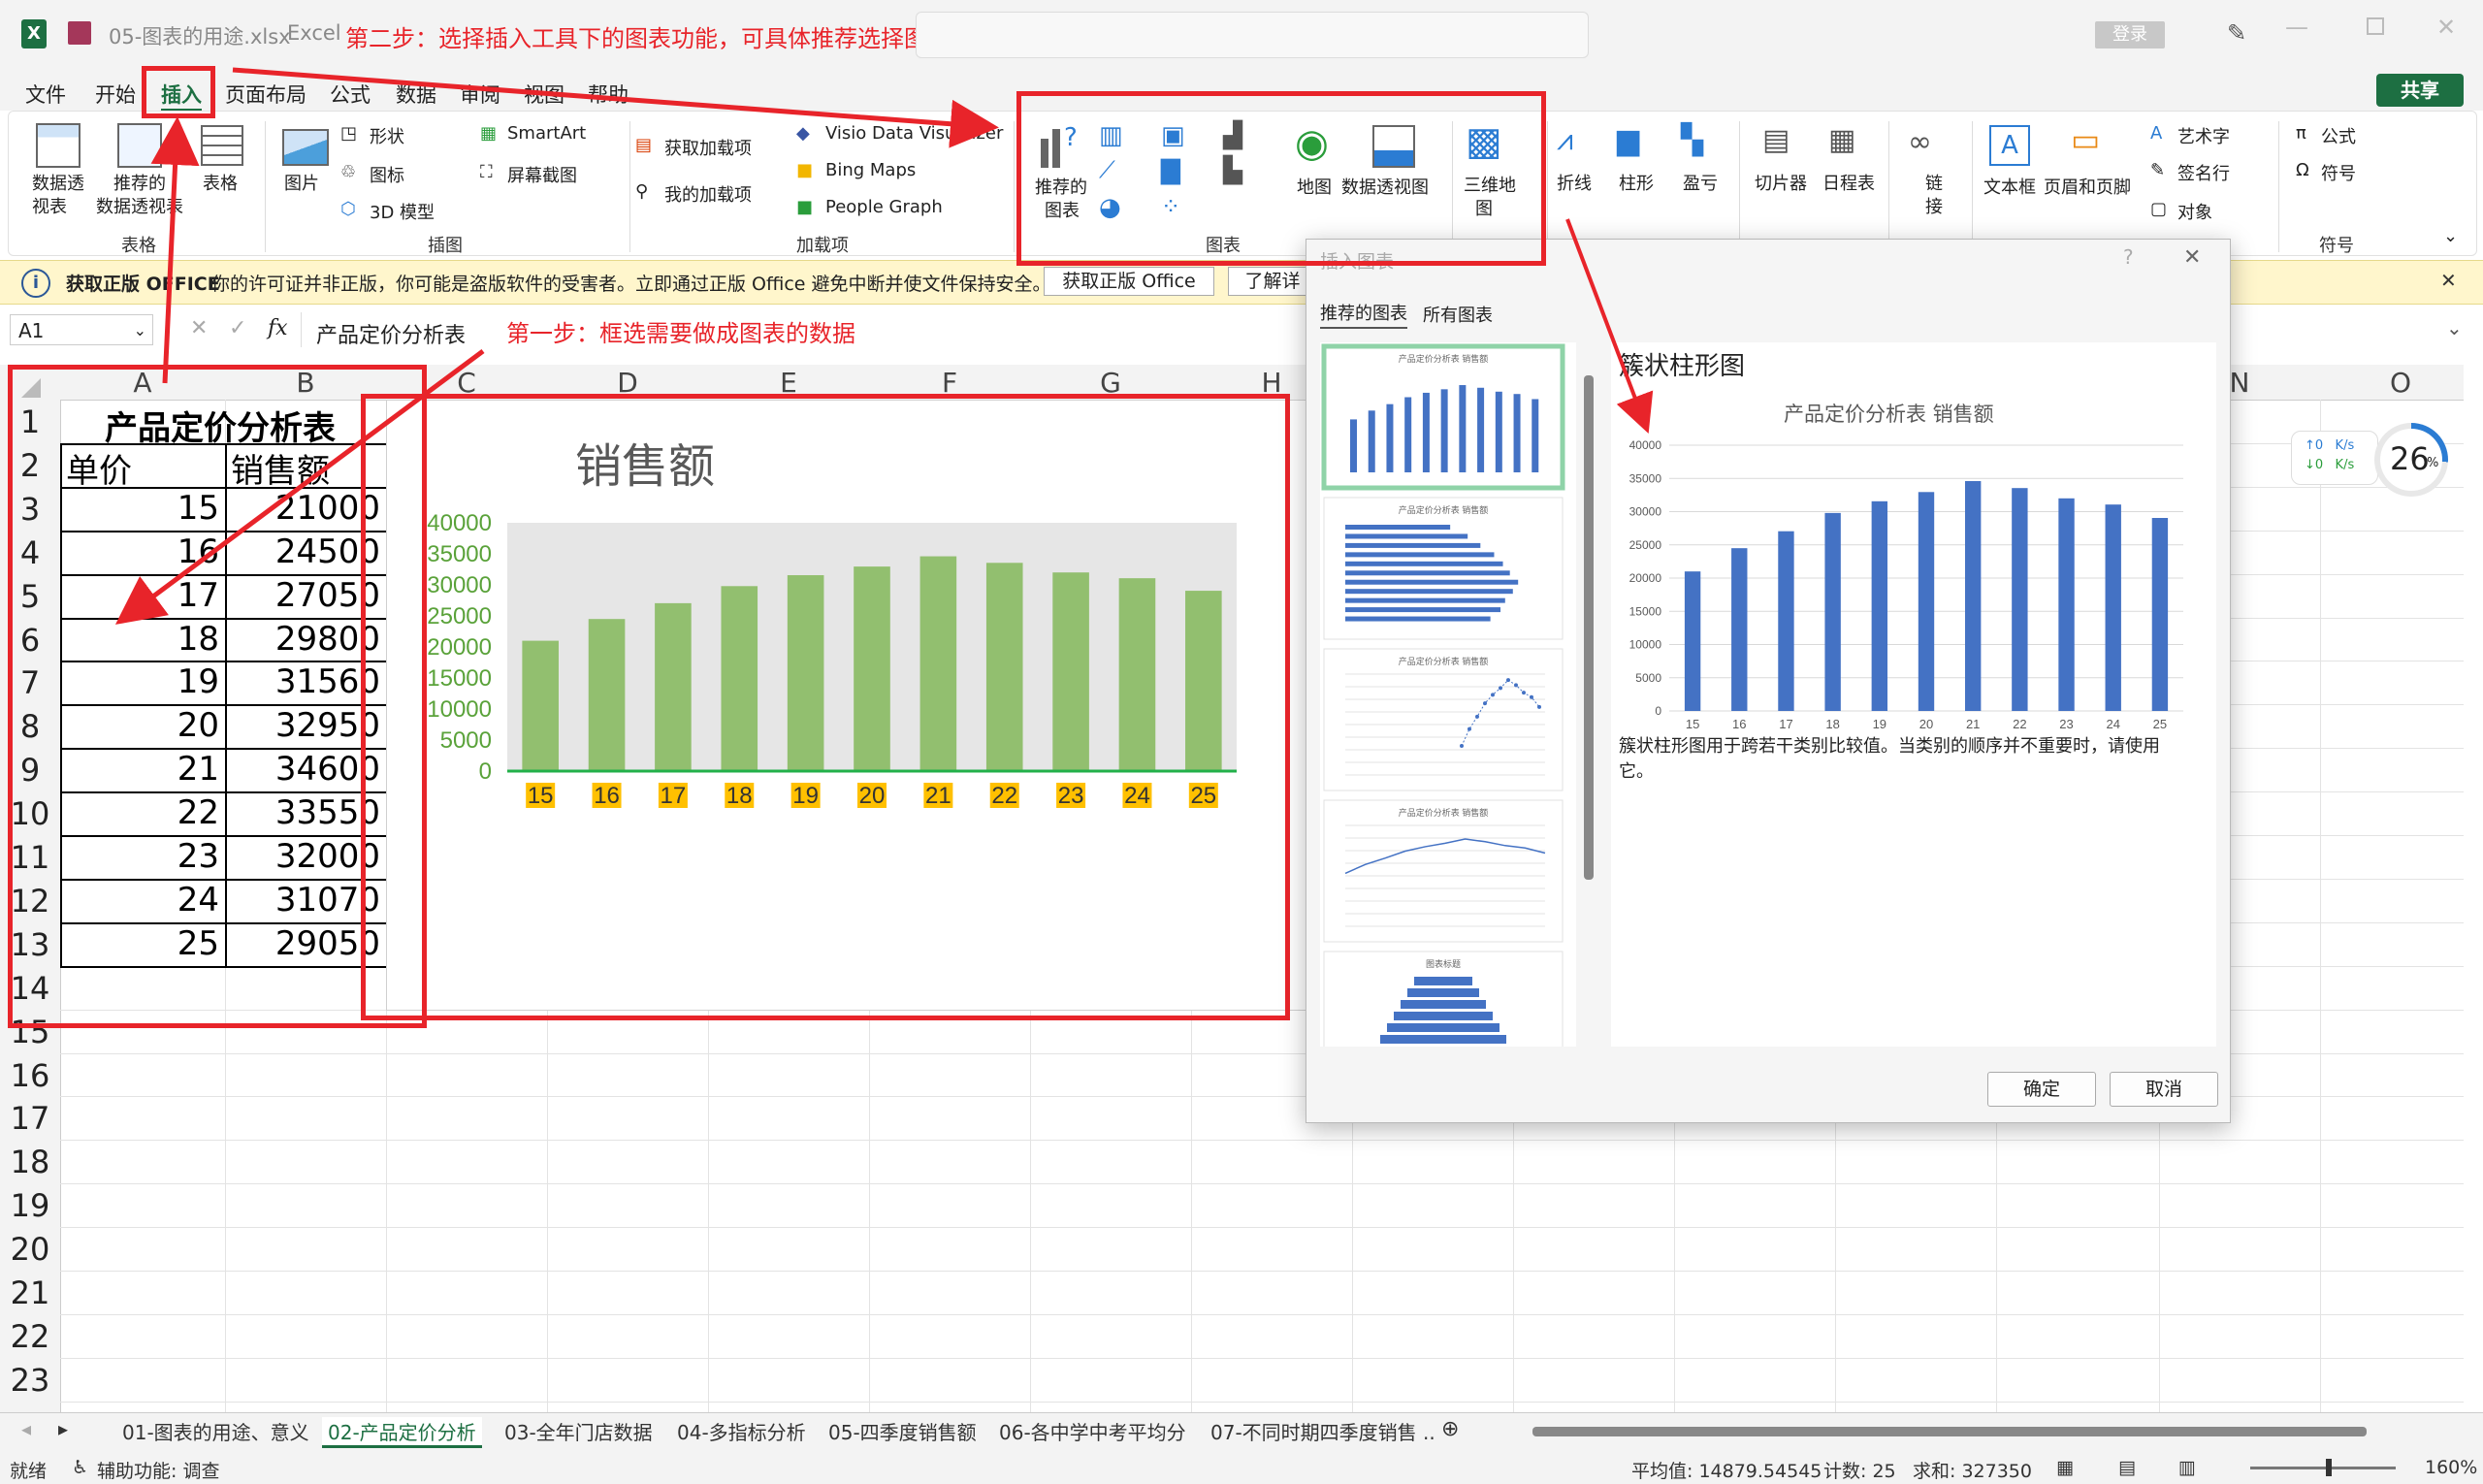  What do you see at coordinates (1701, 182) in the screenshot?
I see `sparkline-winloss-label: 盈亏` at bounding box center [1701, 182].